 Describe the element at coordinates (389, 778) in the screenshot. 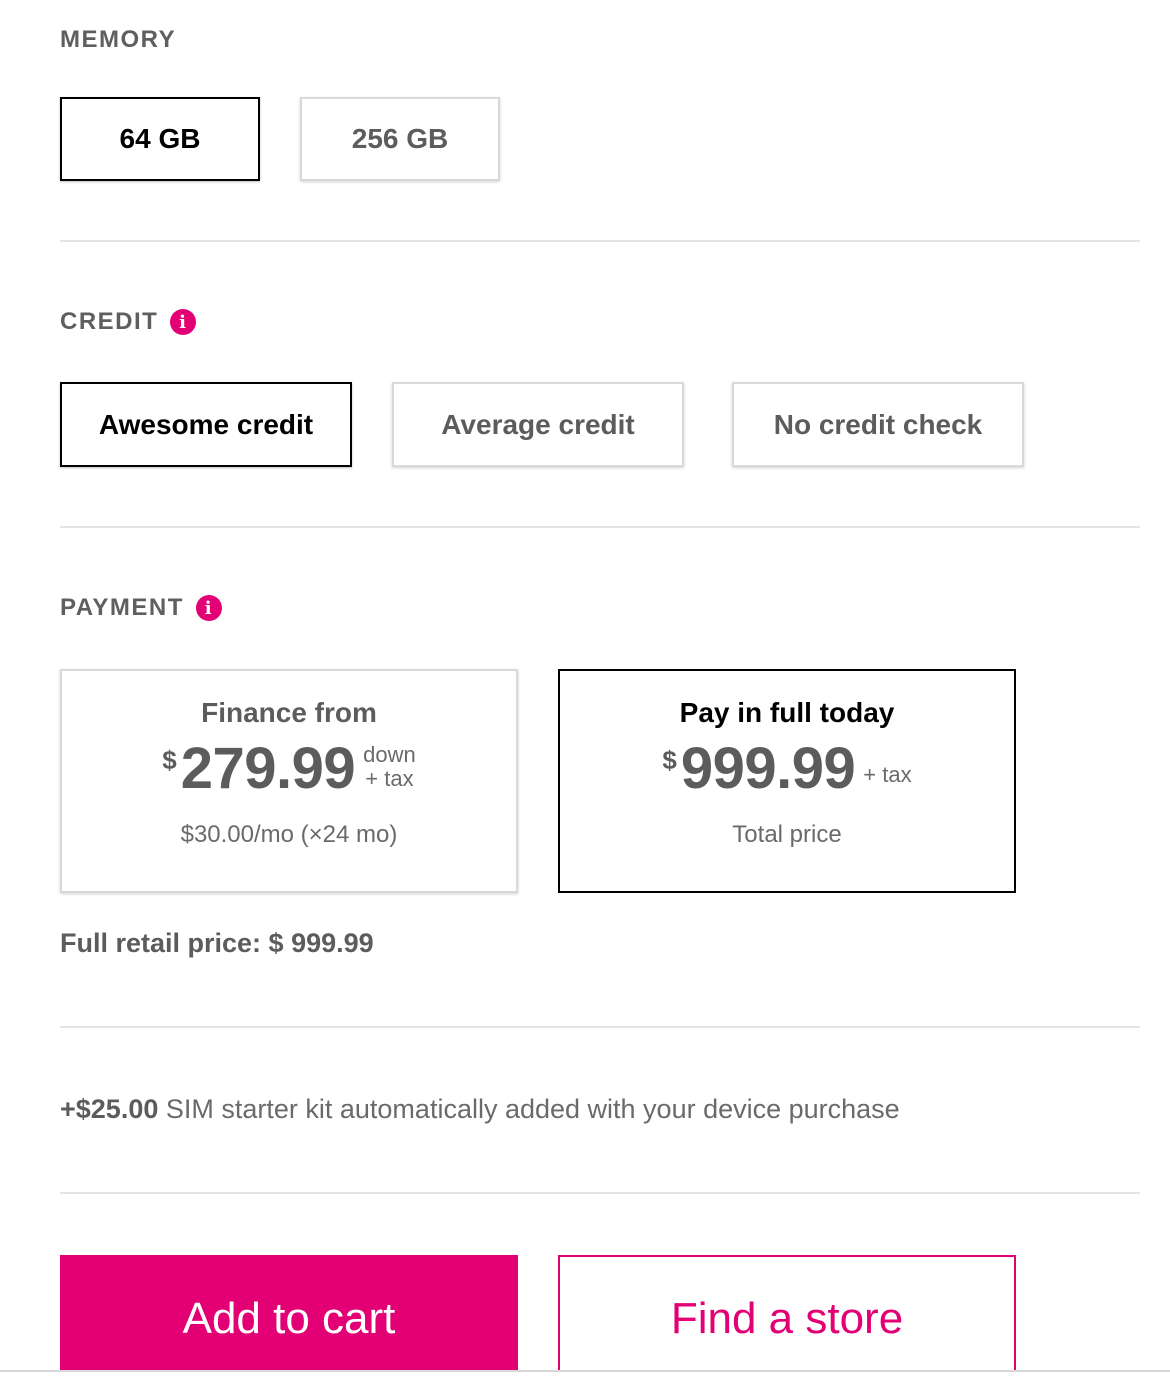

I see `finance-suffix-tax: + tax` at that location.